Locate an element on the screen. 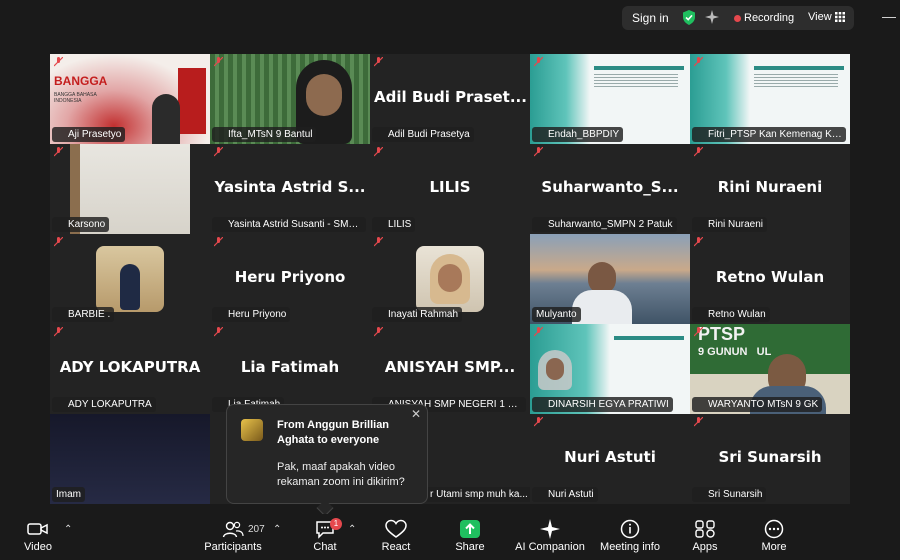  participant-tile: Ifta_MTsN 9 Bantul is located at coordinates (290, 99).